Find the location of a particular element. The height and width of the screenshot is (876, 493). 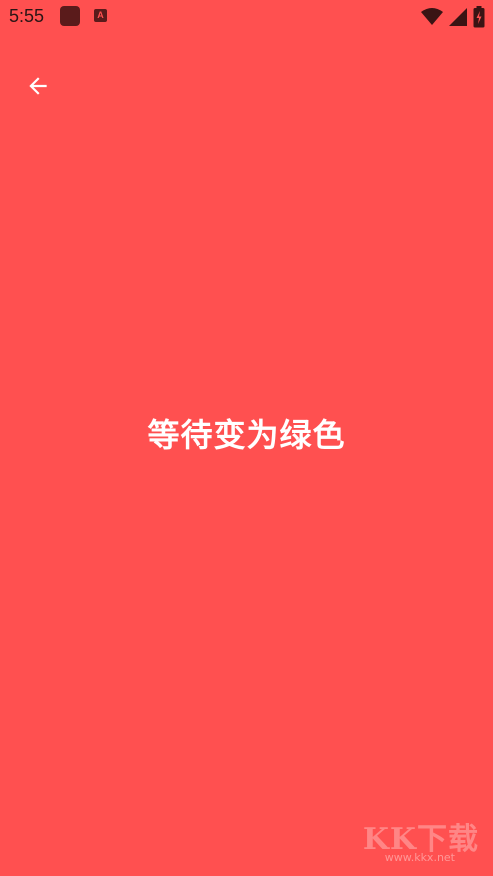

wifi-icon is located at coordinates (432, 17).